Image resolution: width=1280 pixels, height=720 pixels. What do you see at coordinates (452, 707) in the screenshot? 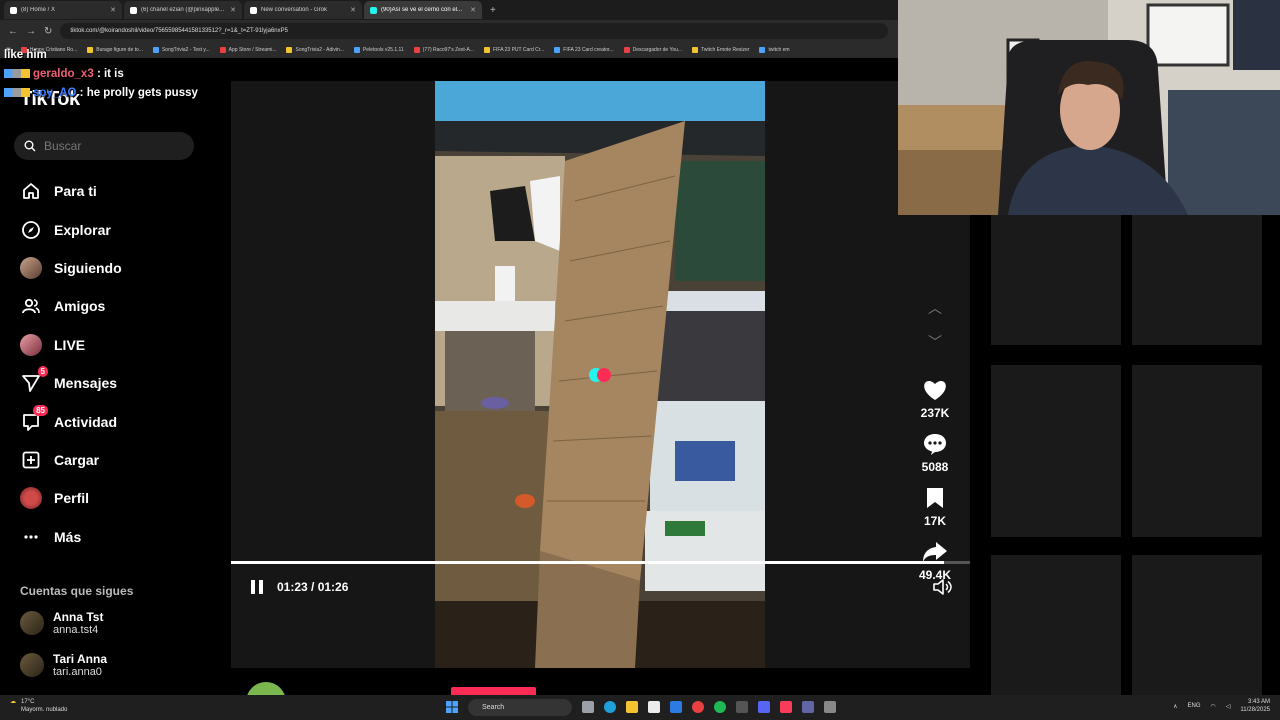
I see `windows-start-icon` at bounding box center [452, 707].